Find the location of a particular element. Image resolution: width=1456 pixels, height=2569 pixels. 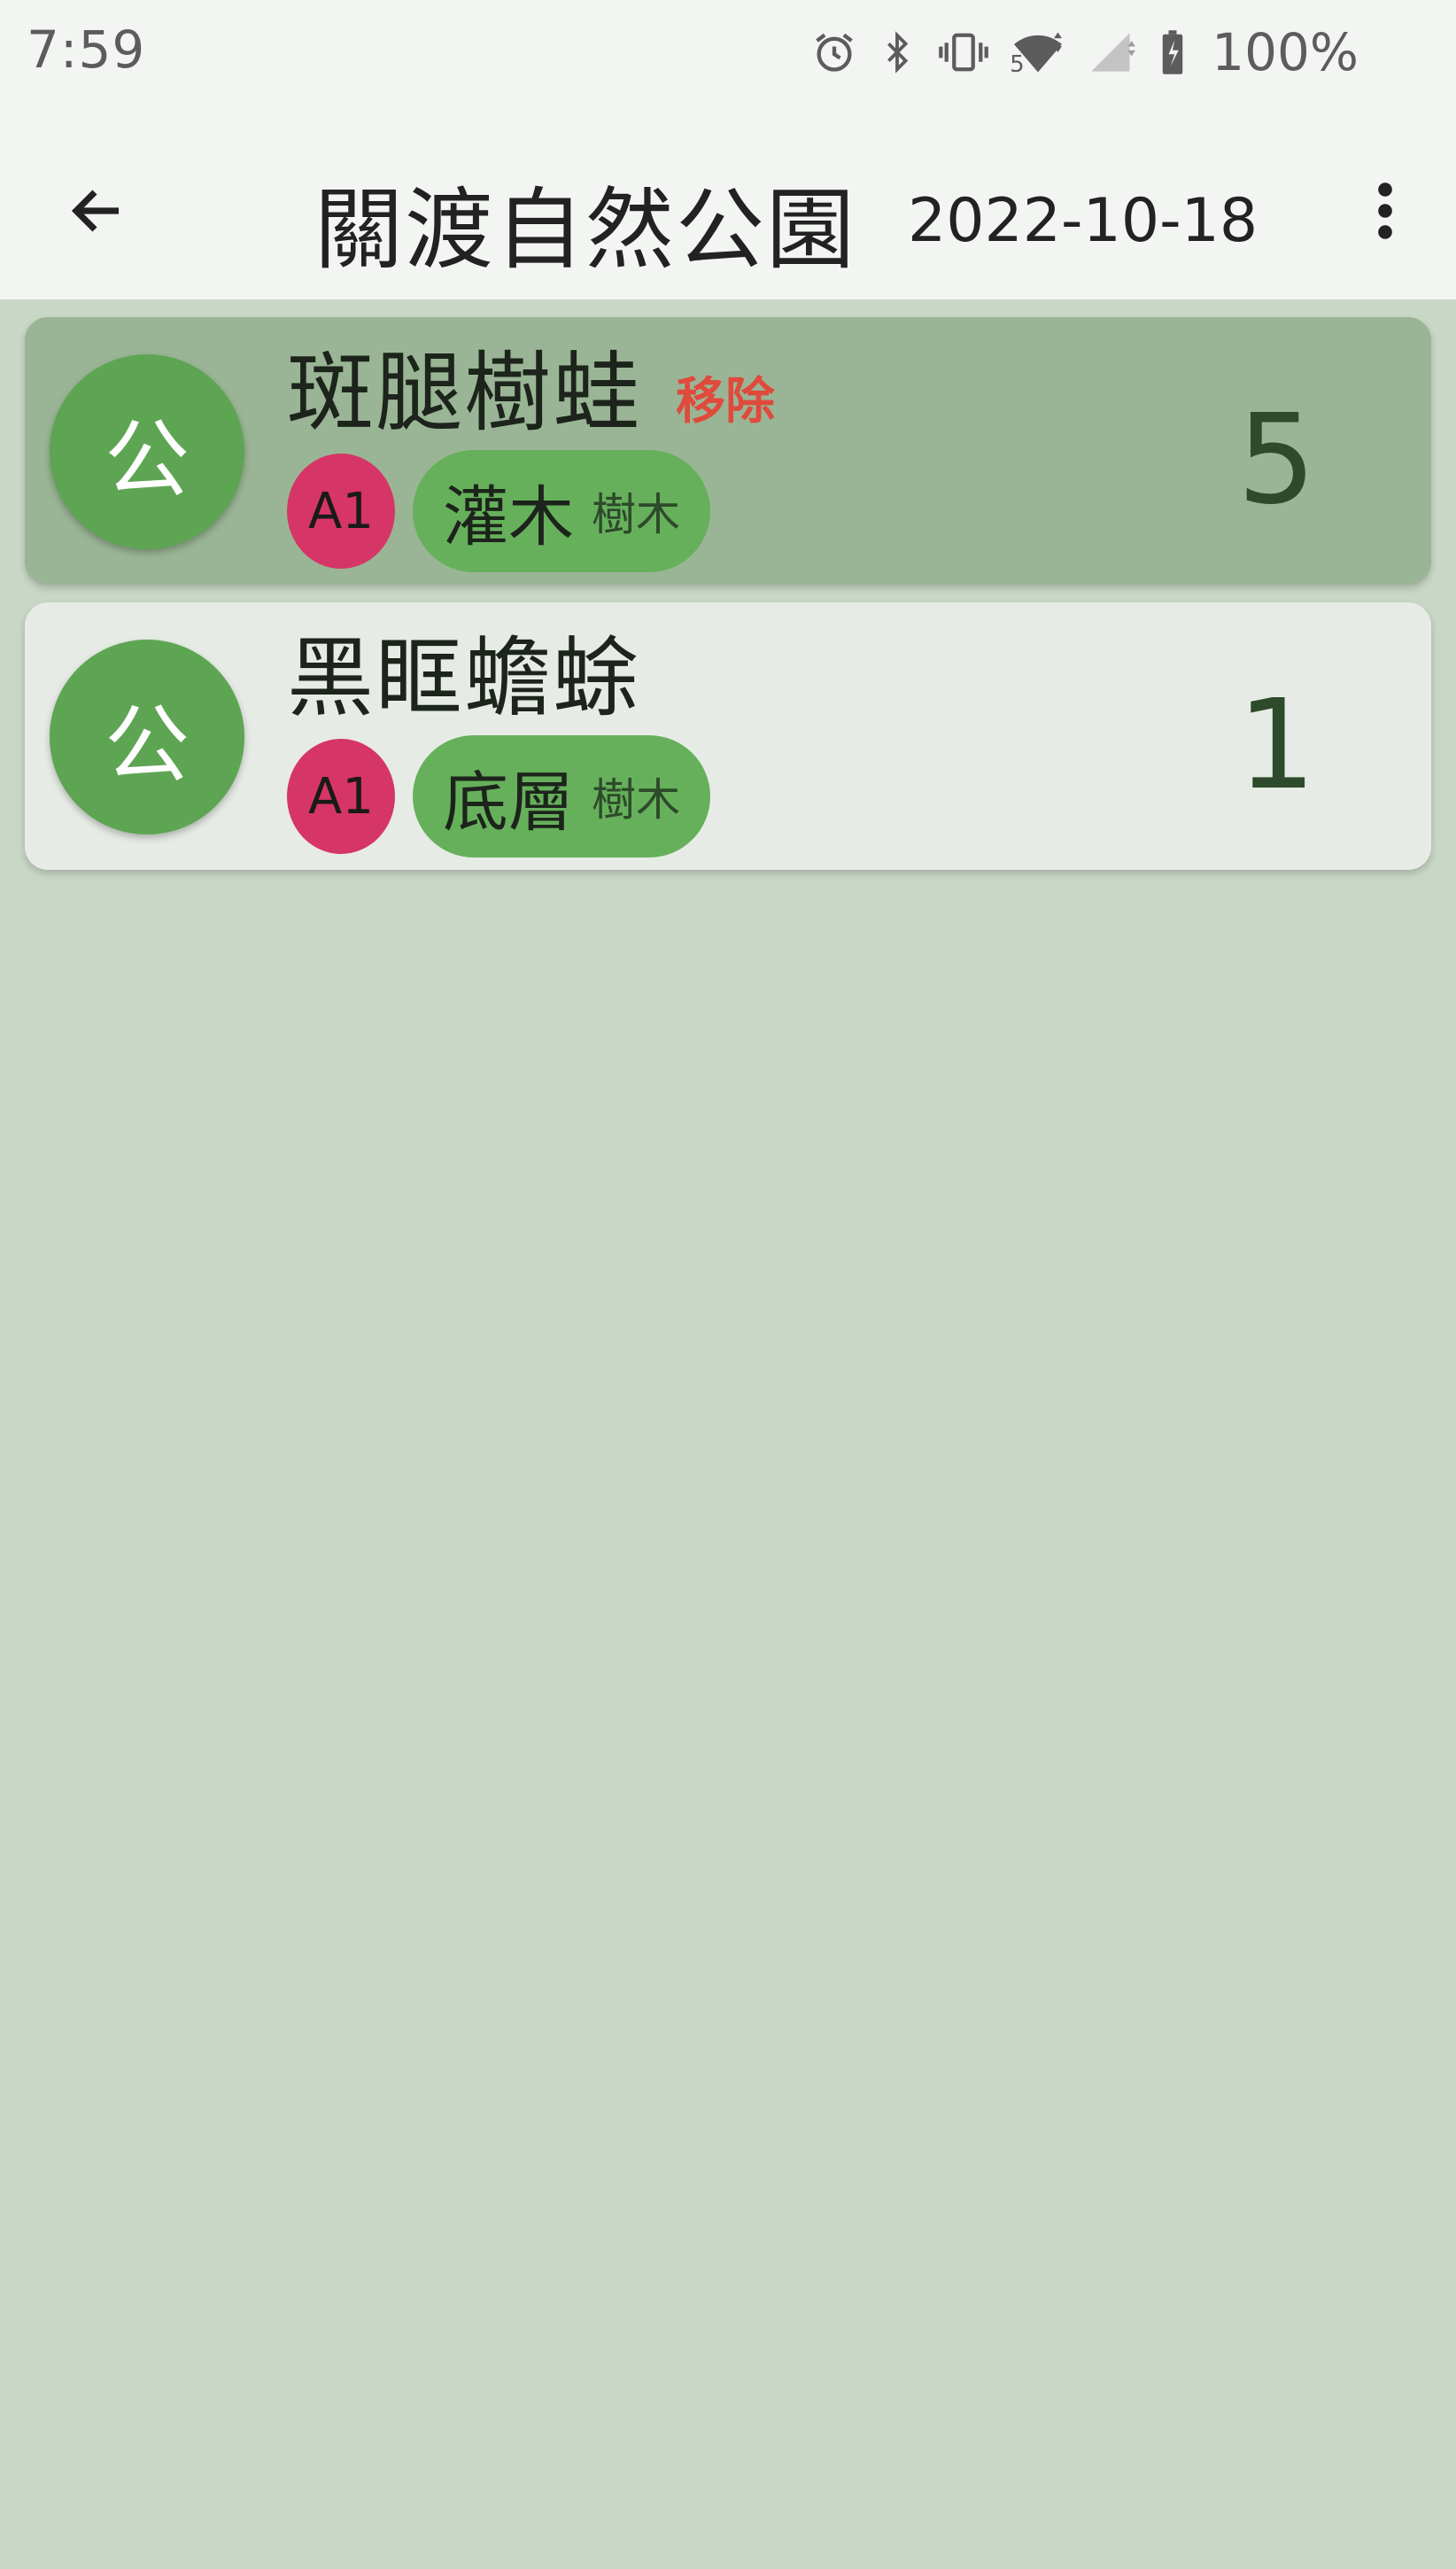

app-bar: 關渡自然公園 2022-10-18 is located at coordinates (728, 202).